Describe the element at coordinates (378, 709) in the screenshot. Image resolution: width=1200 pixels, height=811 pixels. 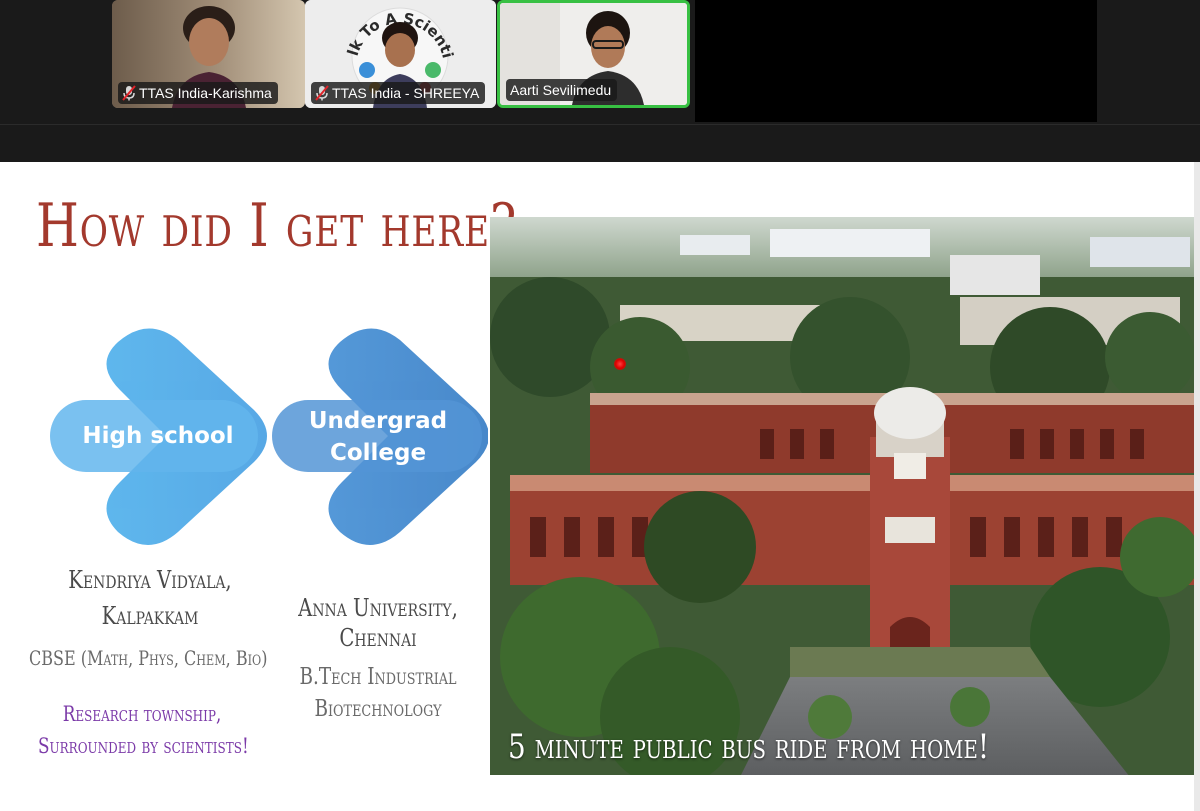
I see `college-detail-line2: Biotechnology` at that location.